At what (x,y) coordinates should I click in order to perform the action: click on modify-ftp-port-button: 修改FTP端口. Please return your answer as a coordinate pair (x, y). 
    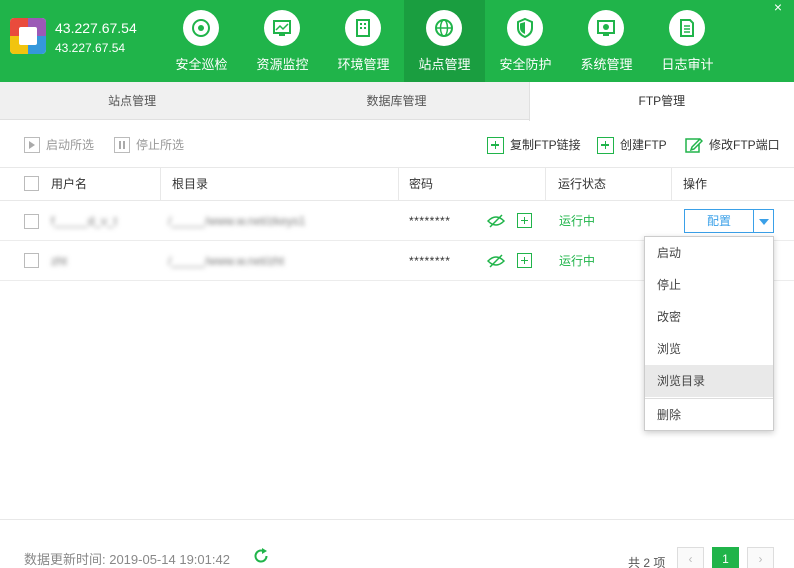
    Looking at the image, I should click on (732, 145).